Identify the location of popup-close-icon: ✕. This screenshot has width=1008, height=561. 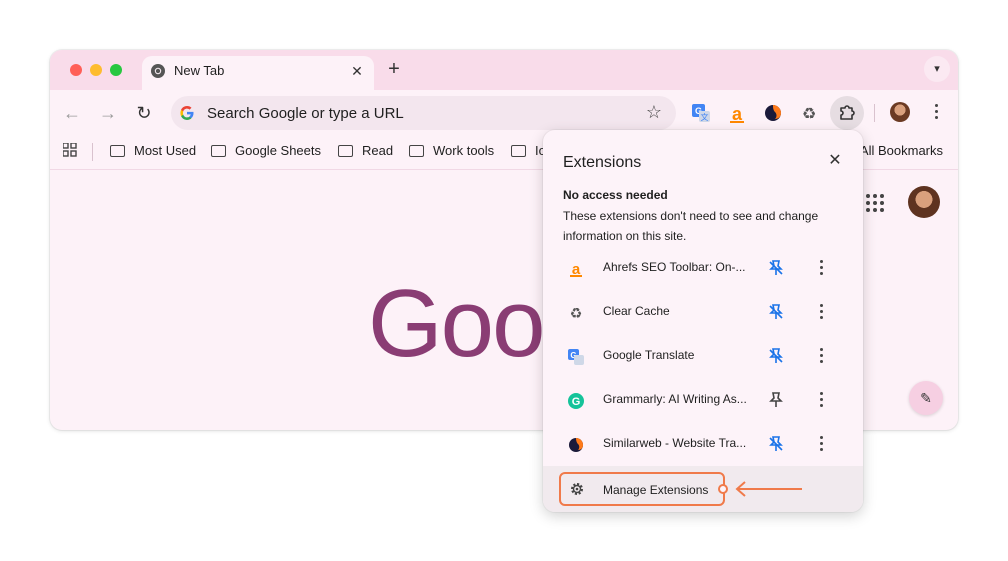
(835, 161).